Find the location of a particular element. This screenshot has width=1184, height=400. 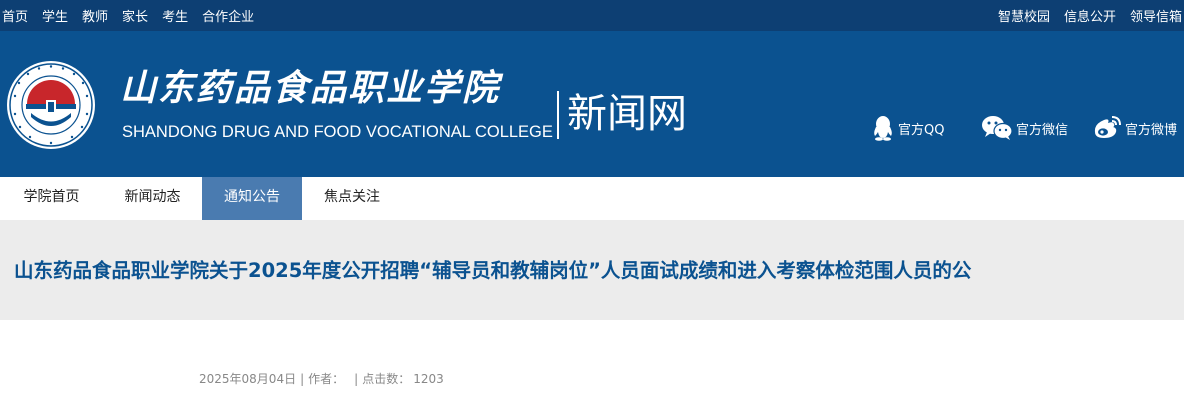

article-hits-label: 点击数： is located at coordinates (386, 379).